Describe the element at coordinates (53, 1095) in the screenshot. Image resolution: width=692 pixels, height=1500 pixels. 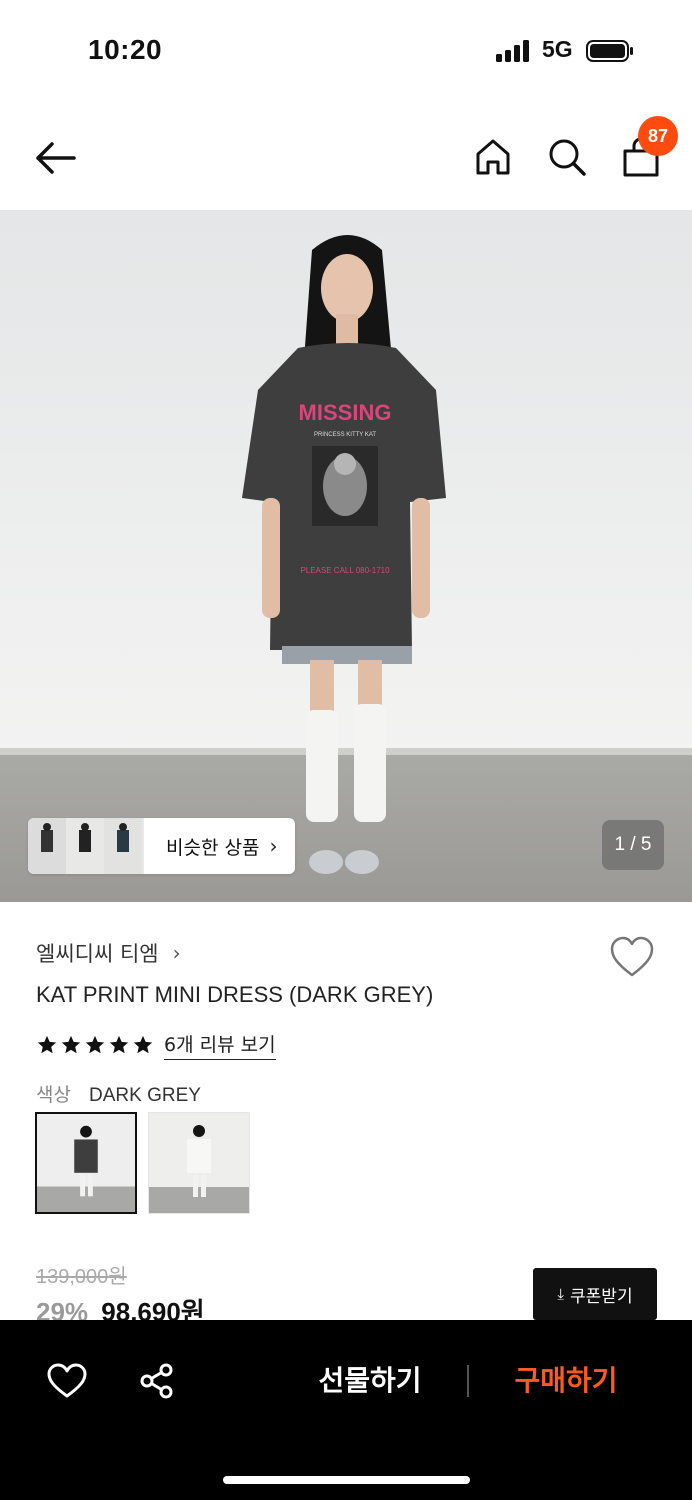
I see `color-label: 색상` at that location.